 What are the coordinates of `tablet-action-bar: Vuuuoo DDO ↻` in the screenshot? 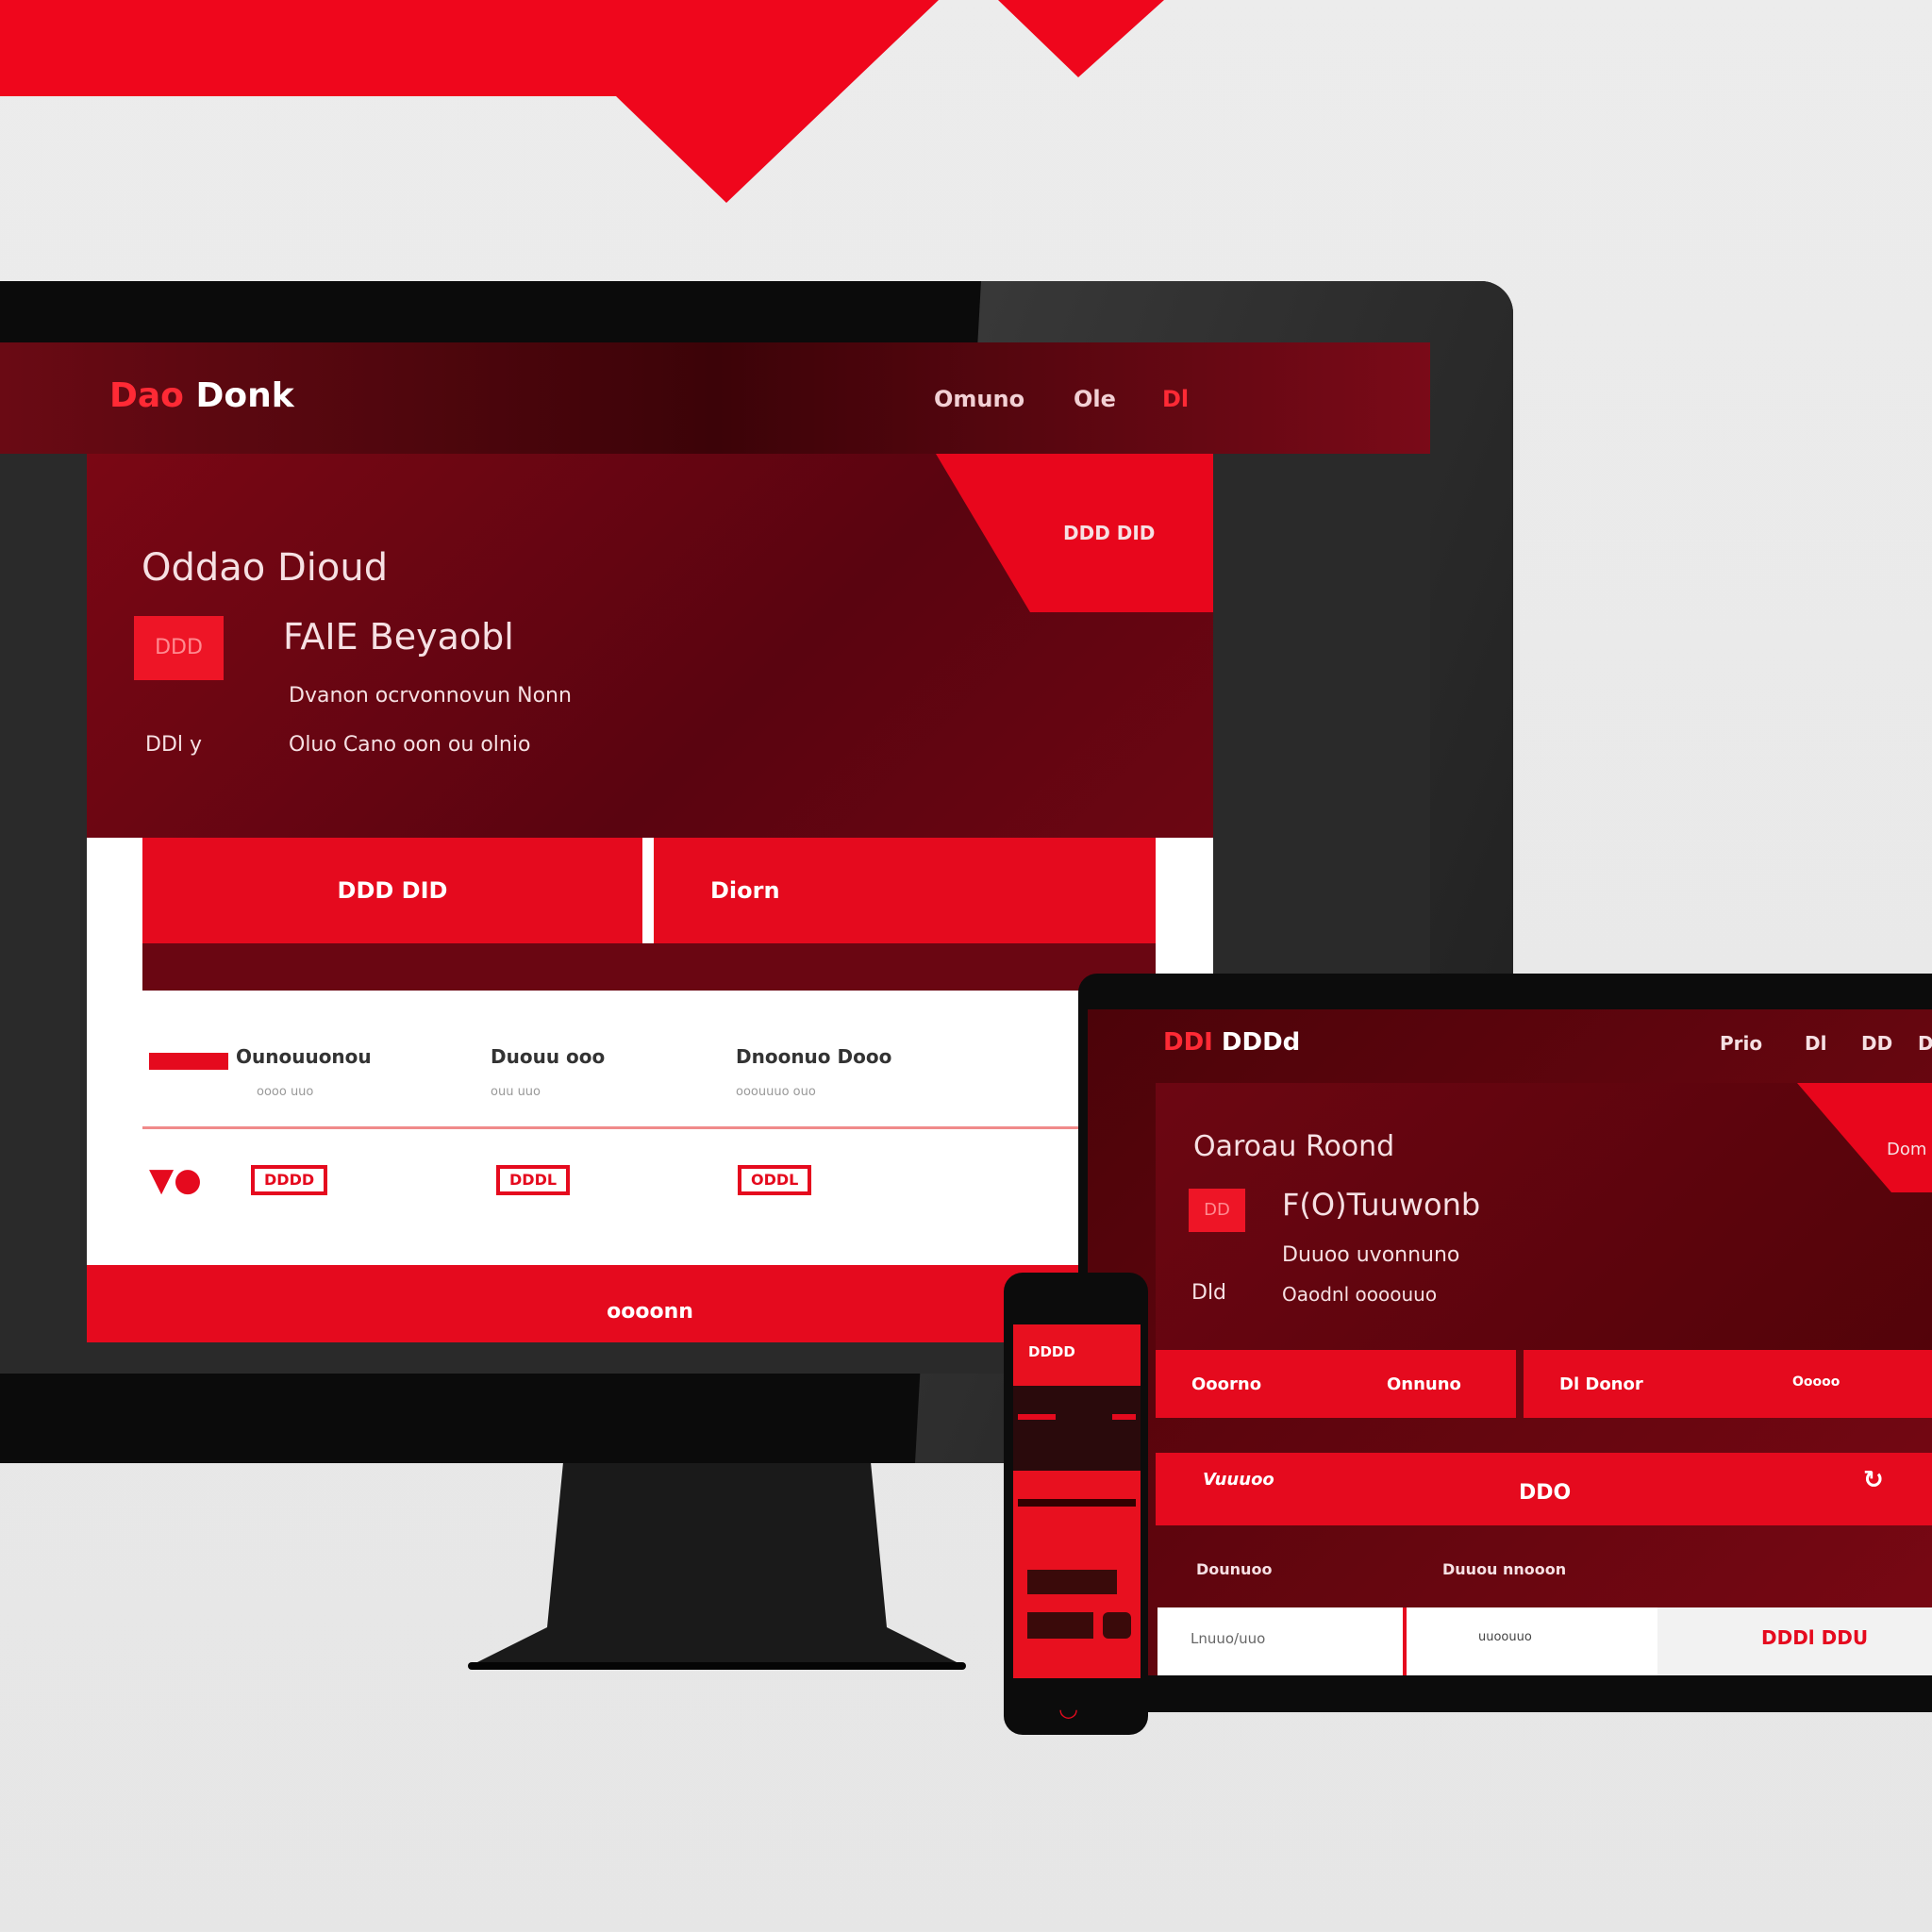 It's located at (1544, 1489).